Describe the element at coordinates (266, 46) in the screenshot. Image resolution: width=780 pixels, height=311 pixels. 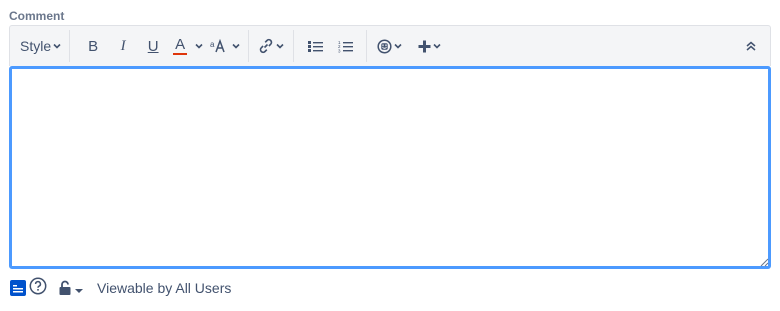
I see `link-icon` at that location.